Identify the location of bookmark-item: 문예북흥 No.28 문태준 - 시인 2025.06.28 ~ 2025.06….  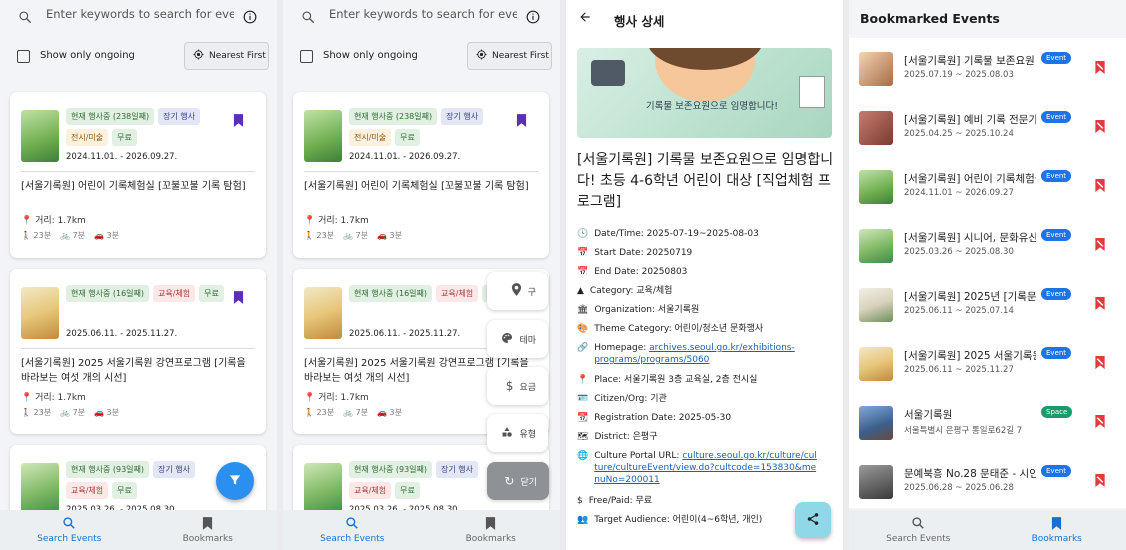
(987, 488).